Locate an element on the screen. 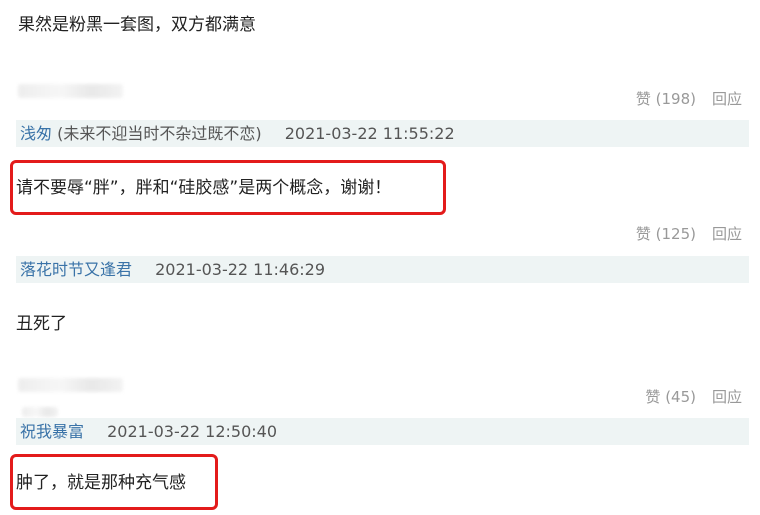 This screenshot has width=760, height=515. comment-2-username: 落花时节又逢君 is located at coordinates (76, 269).